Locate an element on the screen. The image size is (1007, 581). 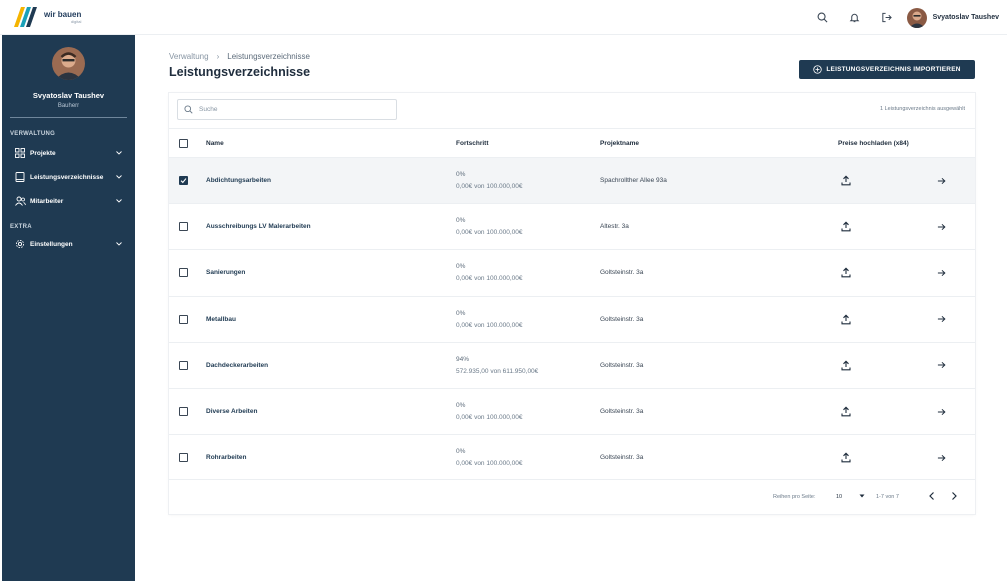
previous-page-button is located at coordinates (932, 497).